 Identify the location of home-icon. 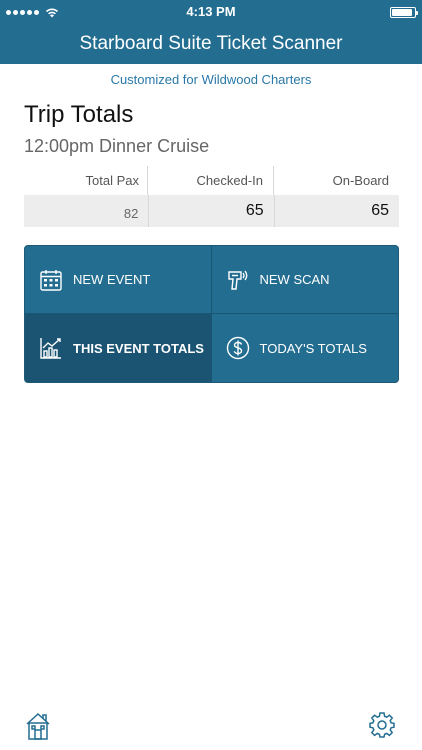
(38, 726).